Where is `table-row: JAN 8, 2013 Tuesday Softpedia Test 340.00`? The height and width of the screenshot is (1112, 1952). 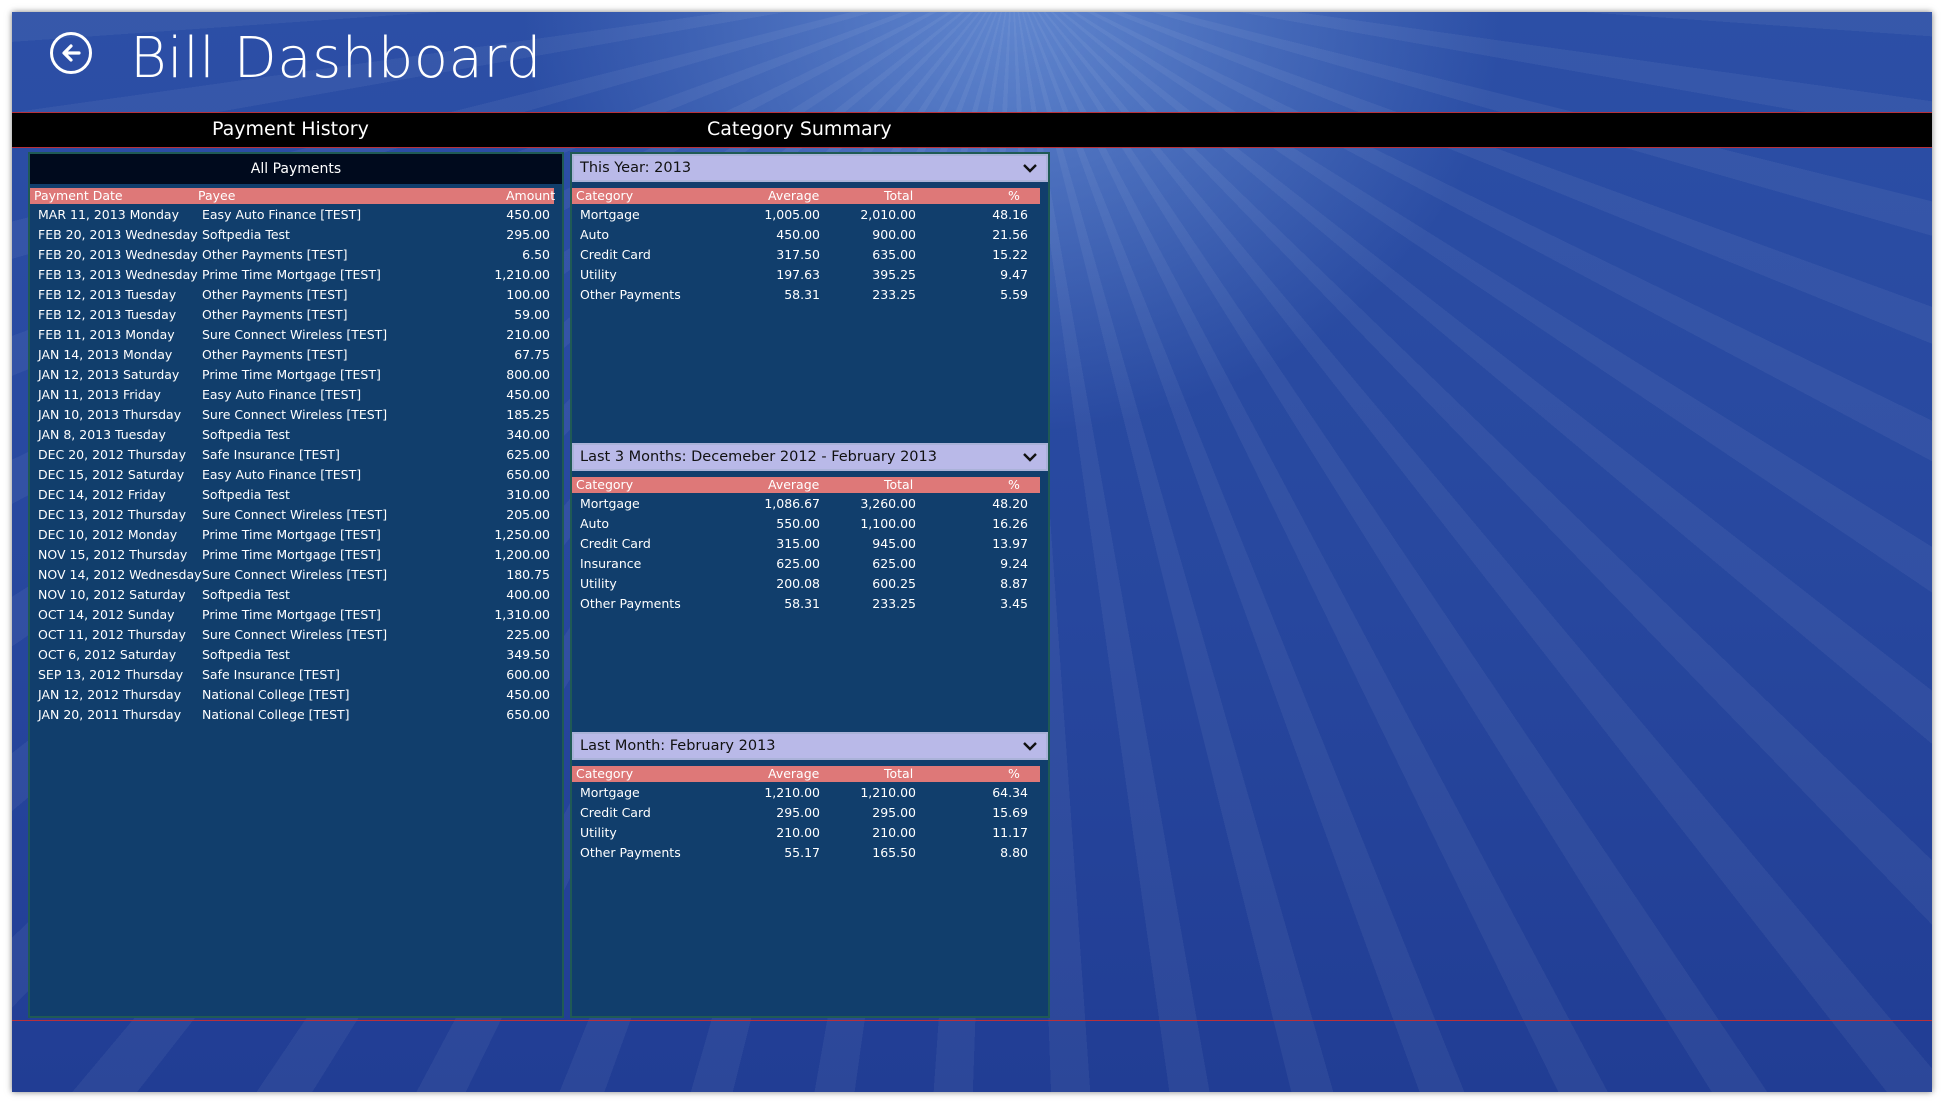
table-row: JAN 8, 2013 Tuesday Softpedia Test 340.00 is located at coordinates (292, 435).